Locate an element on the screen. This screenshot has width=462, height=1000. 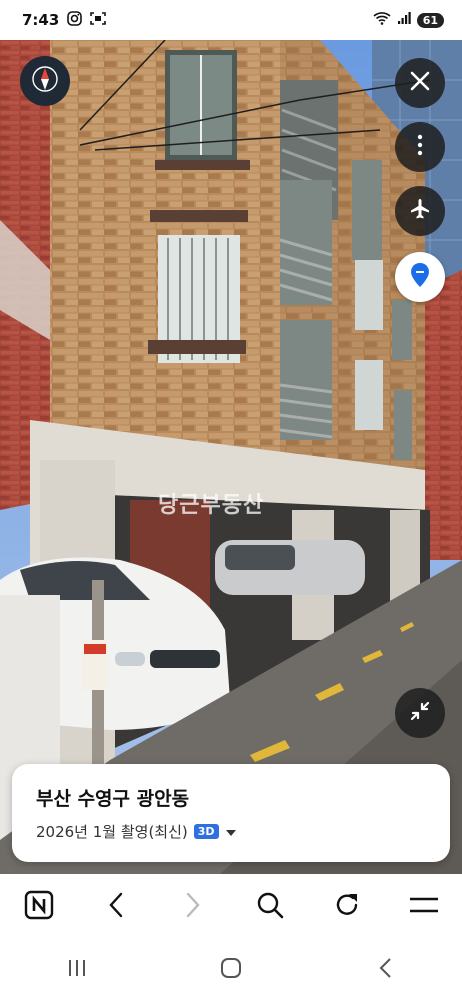
status-right: 61 is located at coordinates (408, 20).